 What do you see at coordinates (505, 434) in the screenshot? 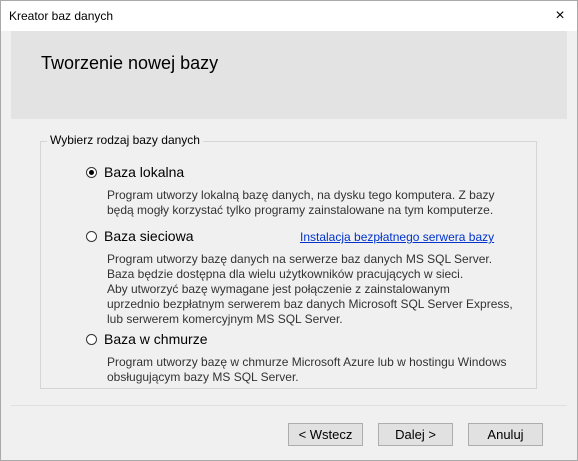
I see `cancel-button: Anuluj` at bounding box center [505, 434].